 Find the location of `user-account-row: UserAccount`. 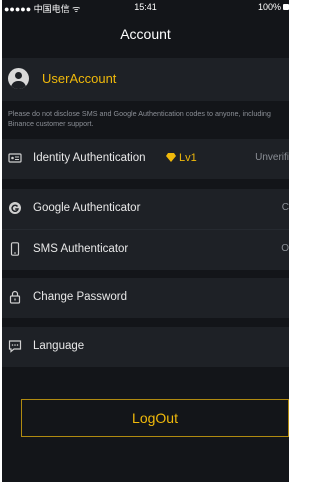

user-account-row: UserAccount is located at coordinates (145, 79).